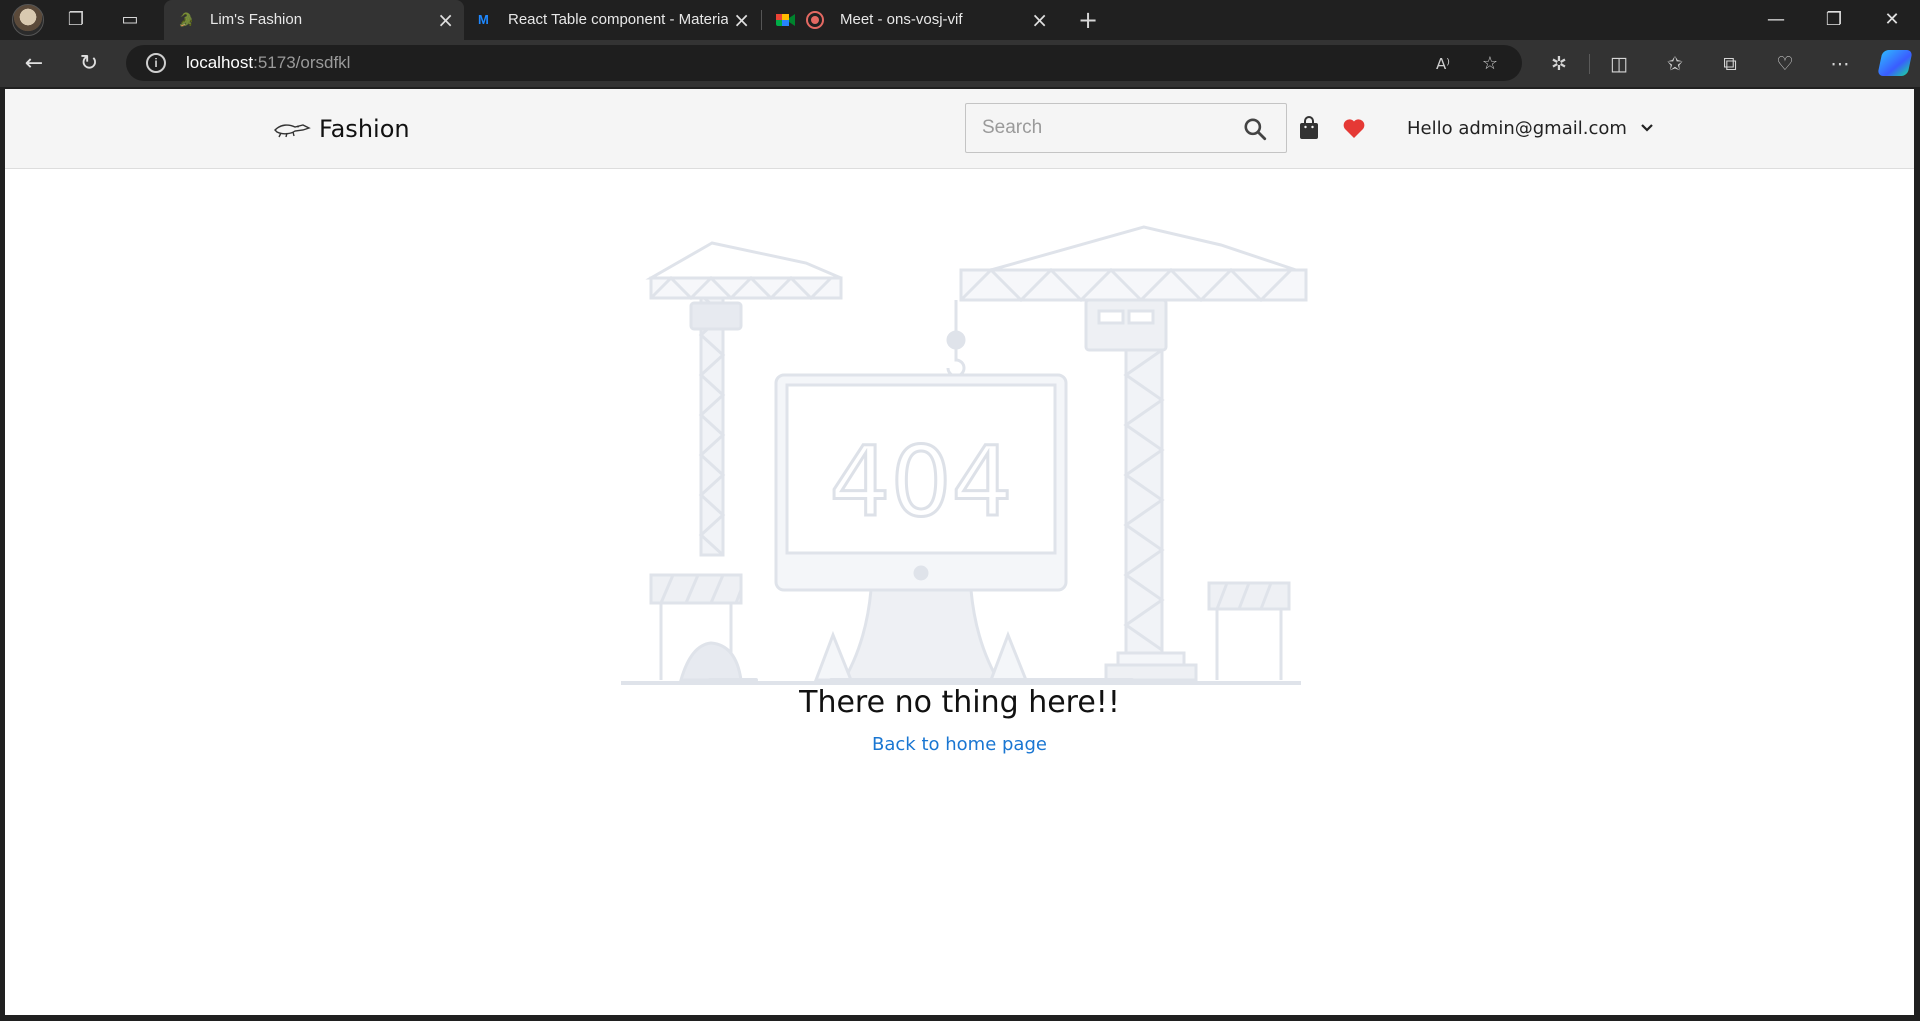  I want to click on collections-icon: ⧉, so click(1730, 64).